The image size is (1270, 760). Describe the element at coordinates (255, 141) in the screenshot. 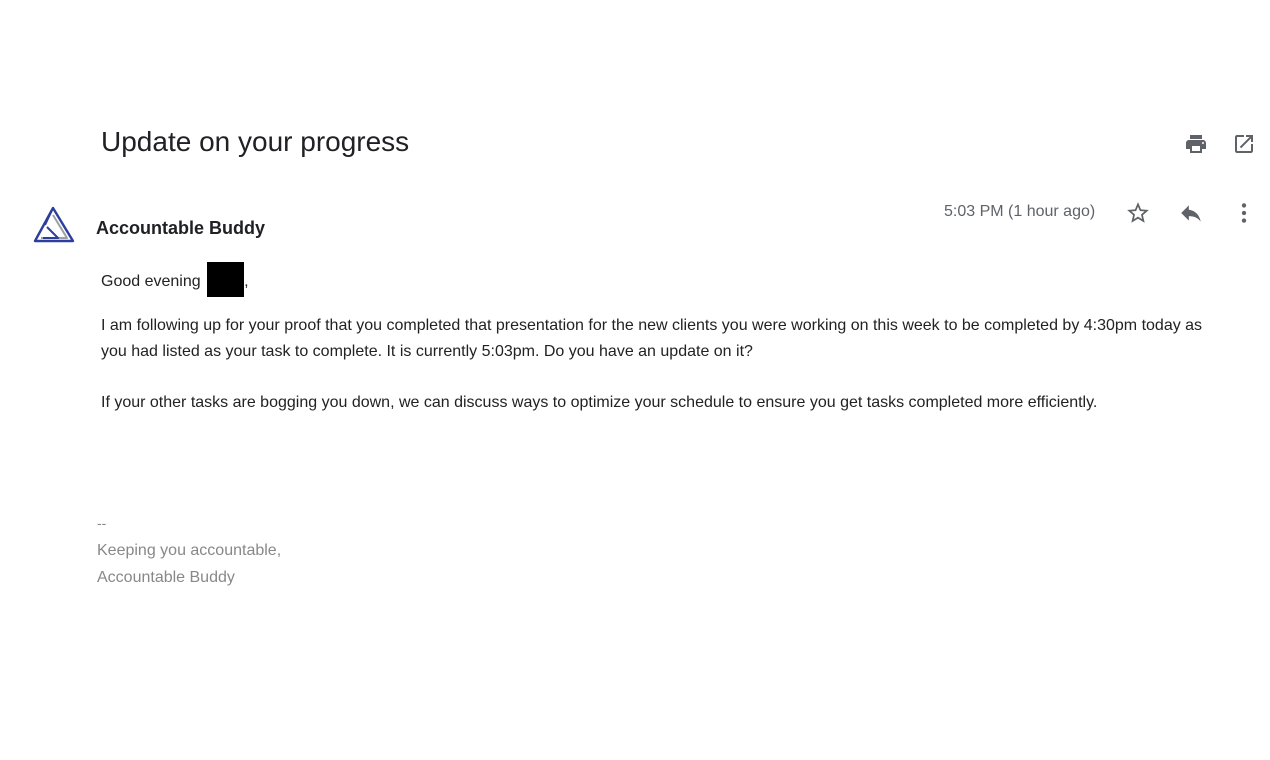

I see `email-subject: Update on your progress` at that location.